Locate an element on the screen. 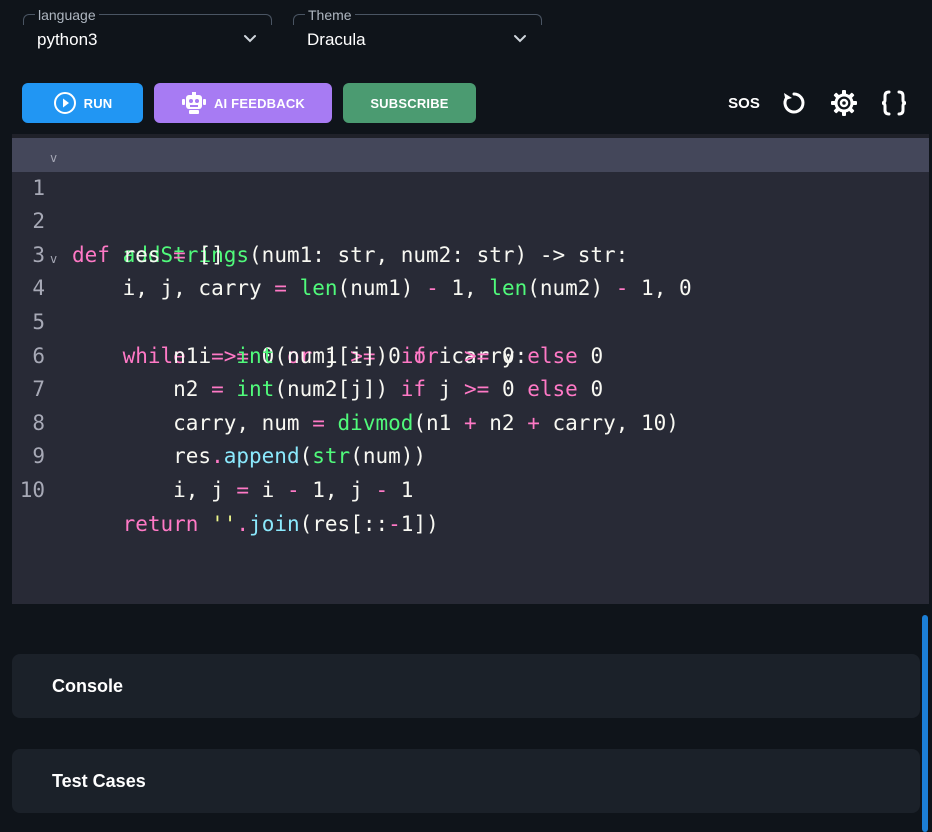 This screenshot has height=832, width=932. theme-value: Dracula is located at coordinates (336, 39).